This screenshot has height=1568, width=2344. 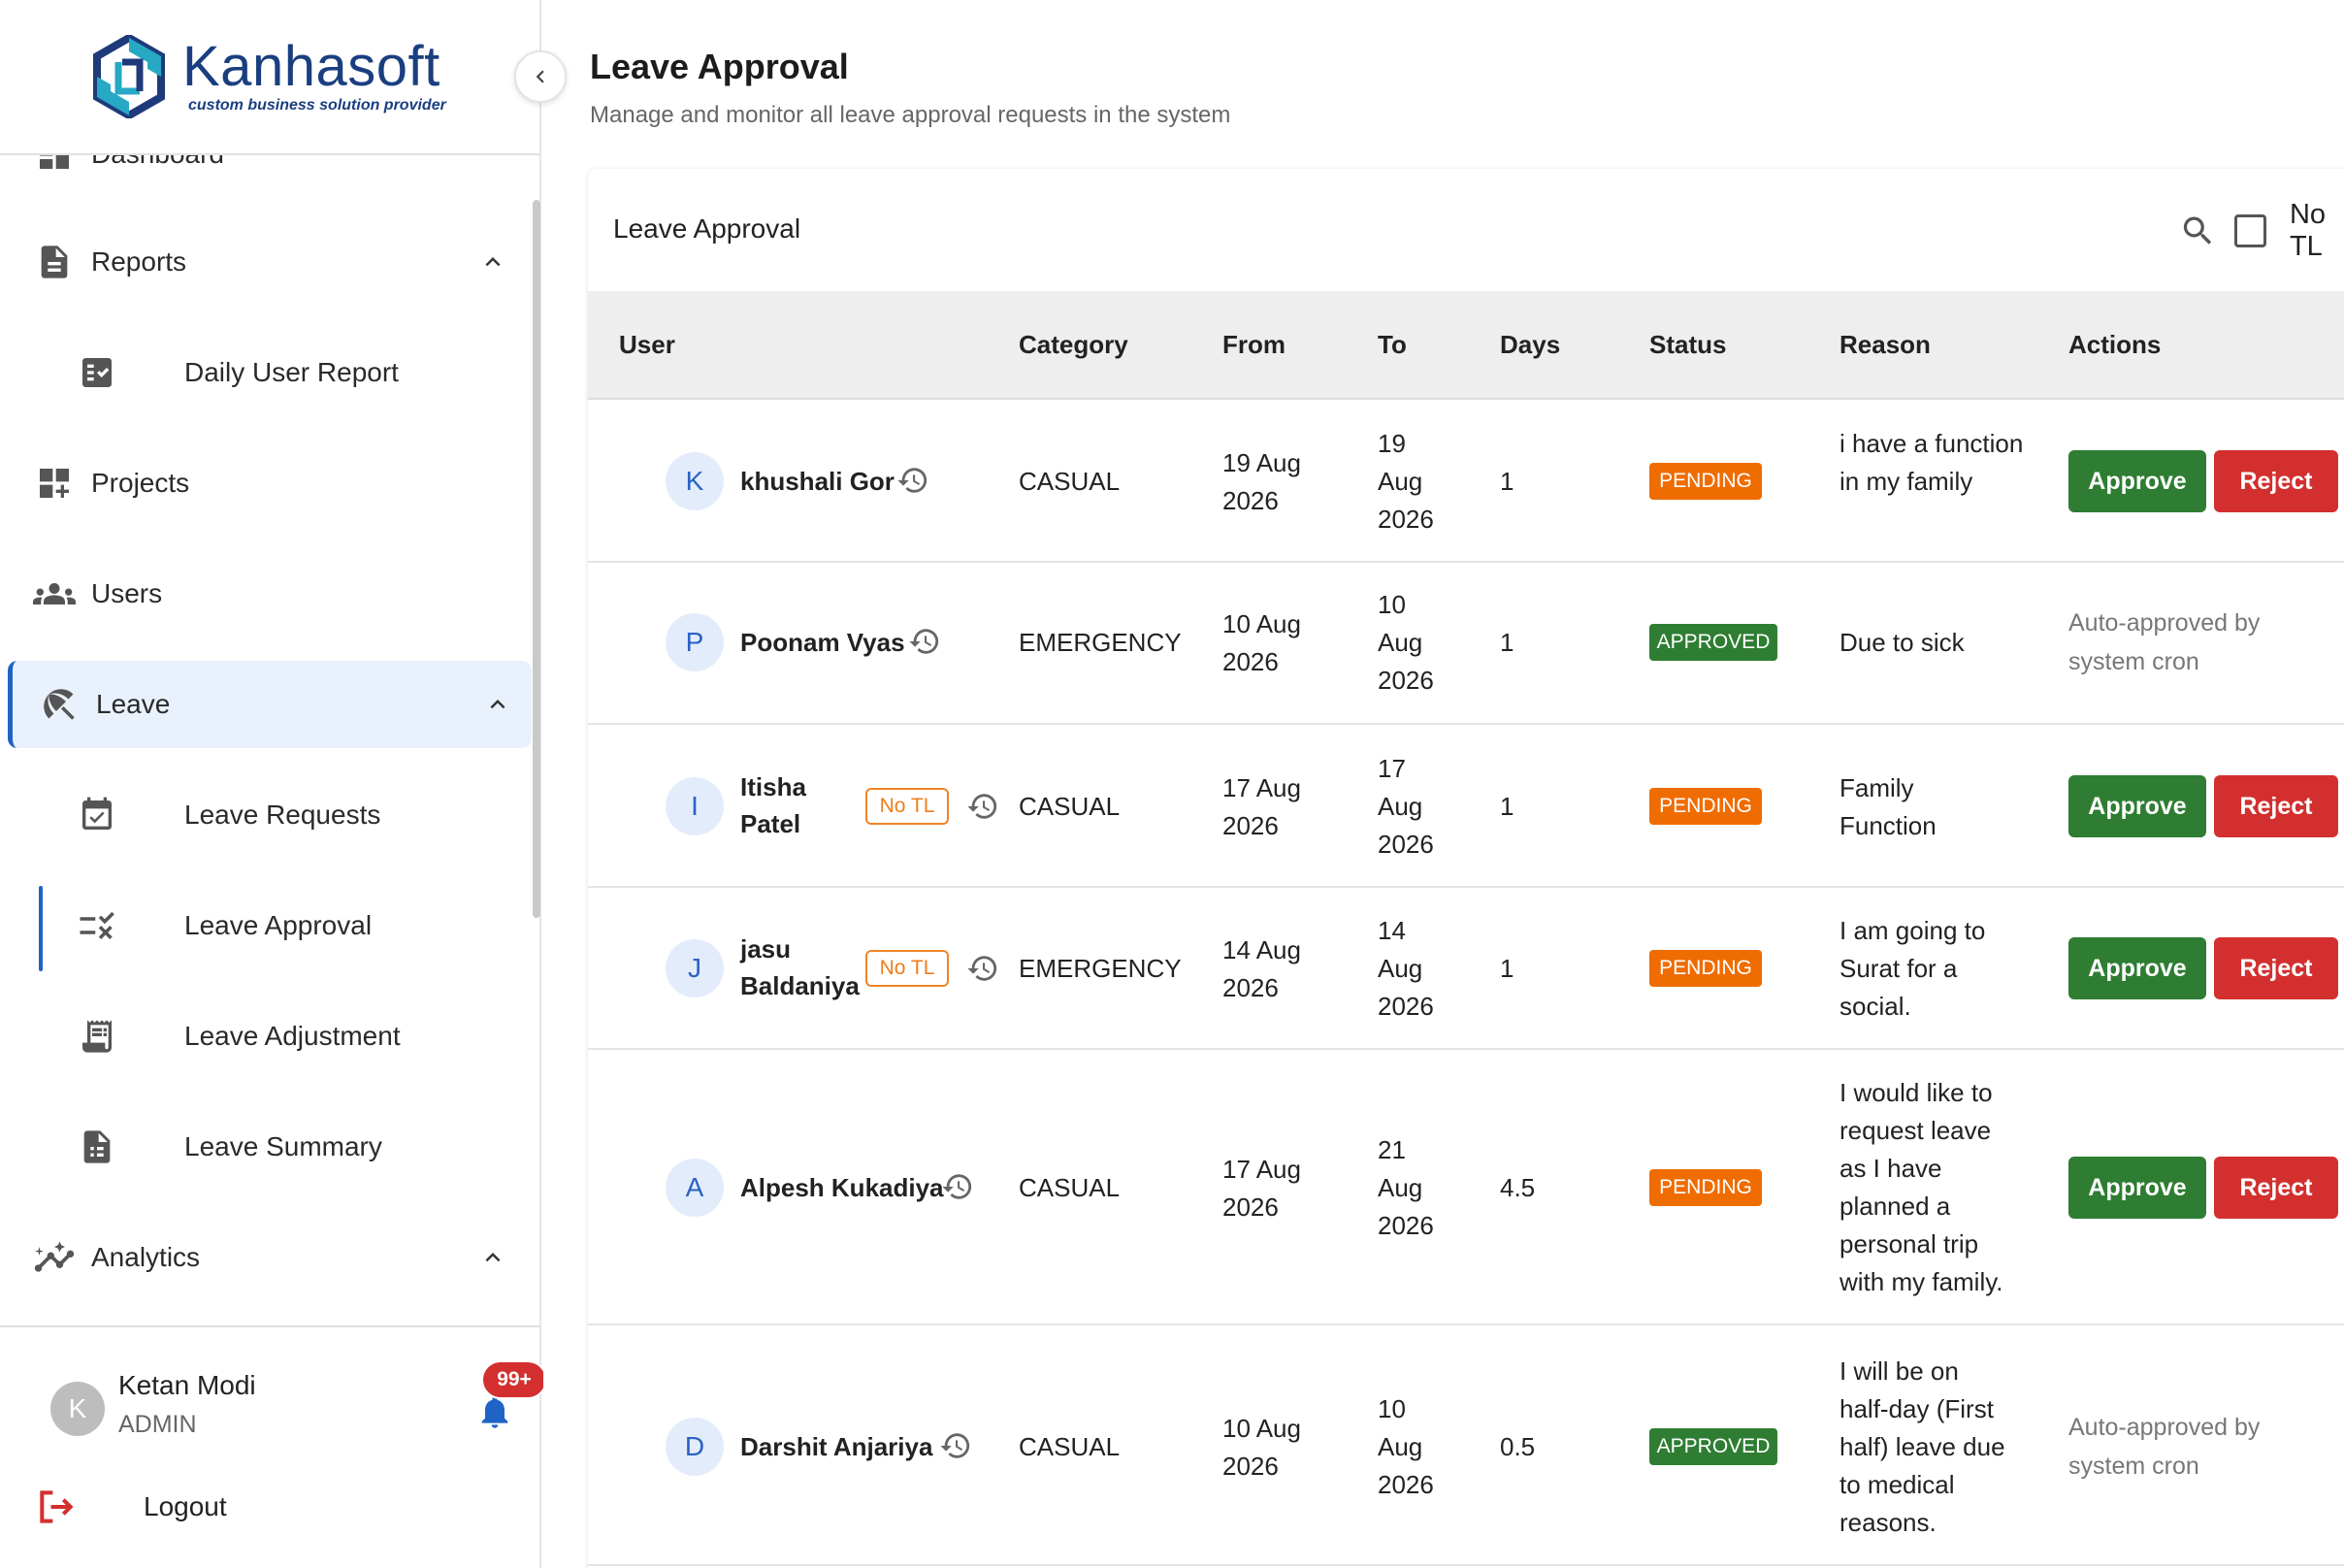 I want to click on group-icon, so click(x=54, y=594).